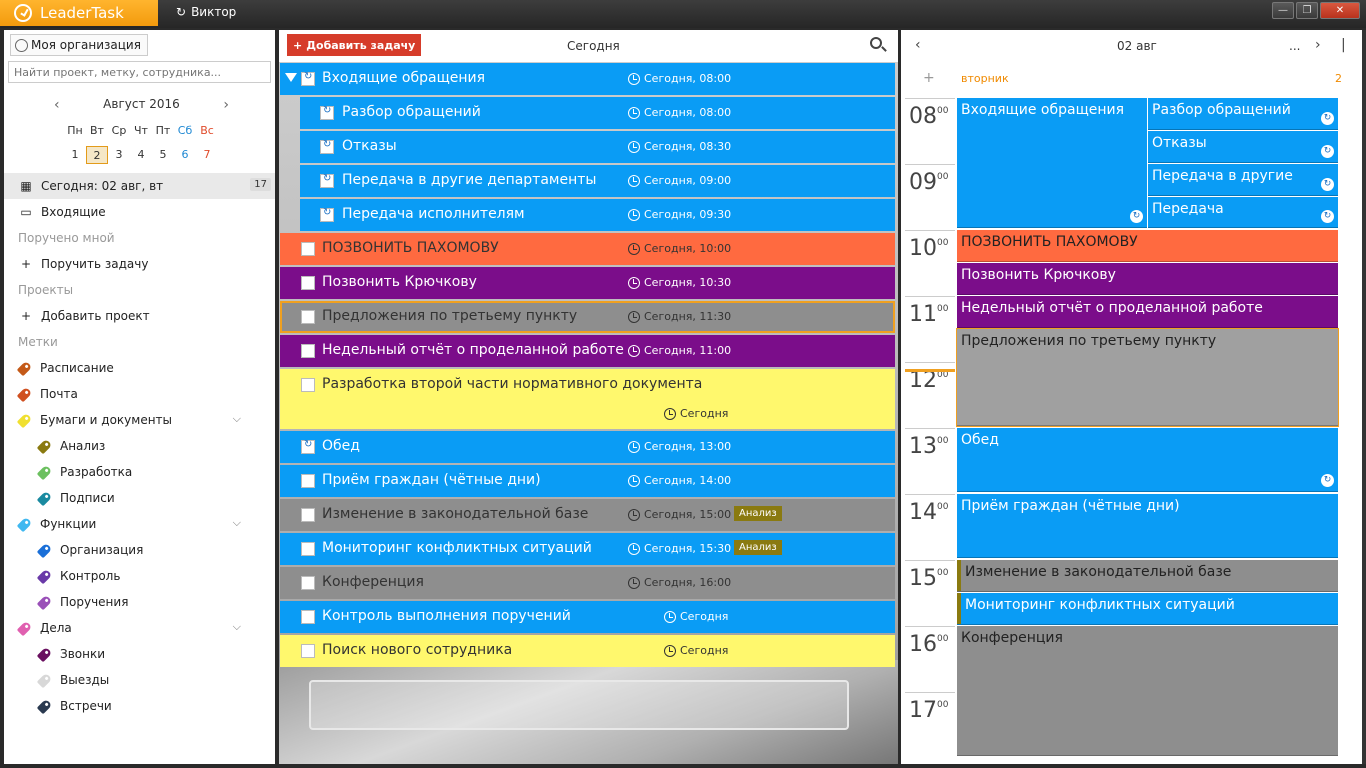  Describe the element at coordinates (587, 249) in the screenshot. I see `task-row: ПОЗВОНИТЬ ПАХОМОВУ Сегодня, 10:00` at that location.